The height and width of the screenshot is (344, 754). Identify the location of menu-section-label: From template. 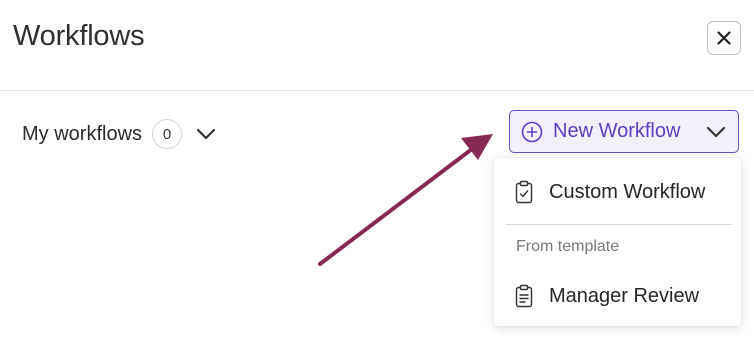
(568, 246).